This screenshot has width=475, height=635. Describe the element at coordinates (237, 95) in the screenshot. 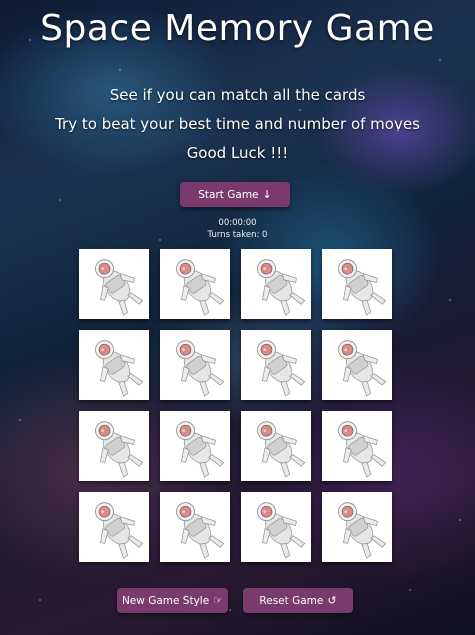

I see `intro-line-1: See if you can match all the cards` at that location.